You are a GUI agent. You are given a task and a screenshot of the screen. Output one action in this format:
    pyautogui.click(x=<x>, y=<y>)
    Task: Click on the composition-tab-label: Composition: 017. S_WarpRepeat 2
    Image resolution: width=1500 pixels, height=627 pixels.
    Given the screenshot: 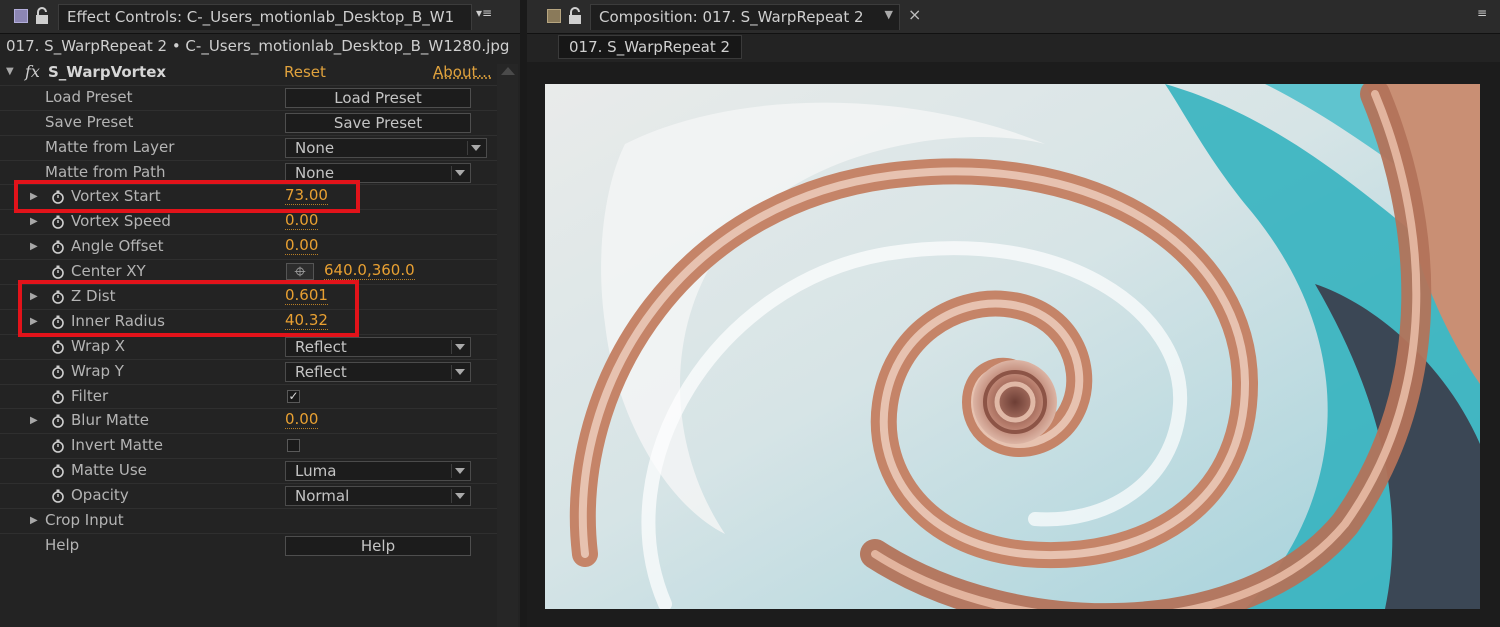 What is the action you would take?
    pyautogui.click(x=731, y=17)
    